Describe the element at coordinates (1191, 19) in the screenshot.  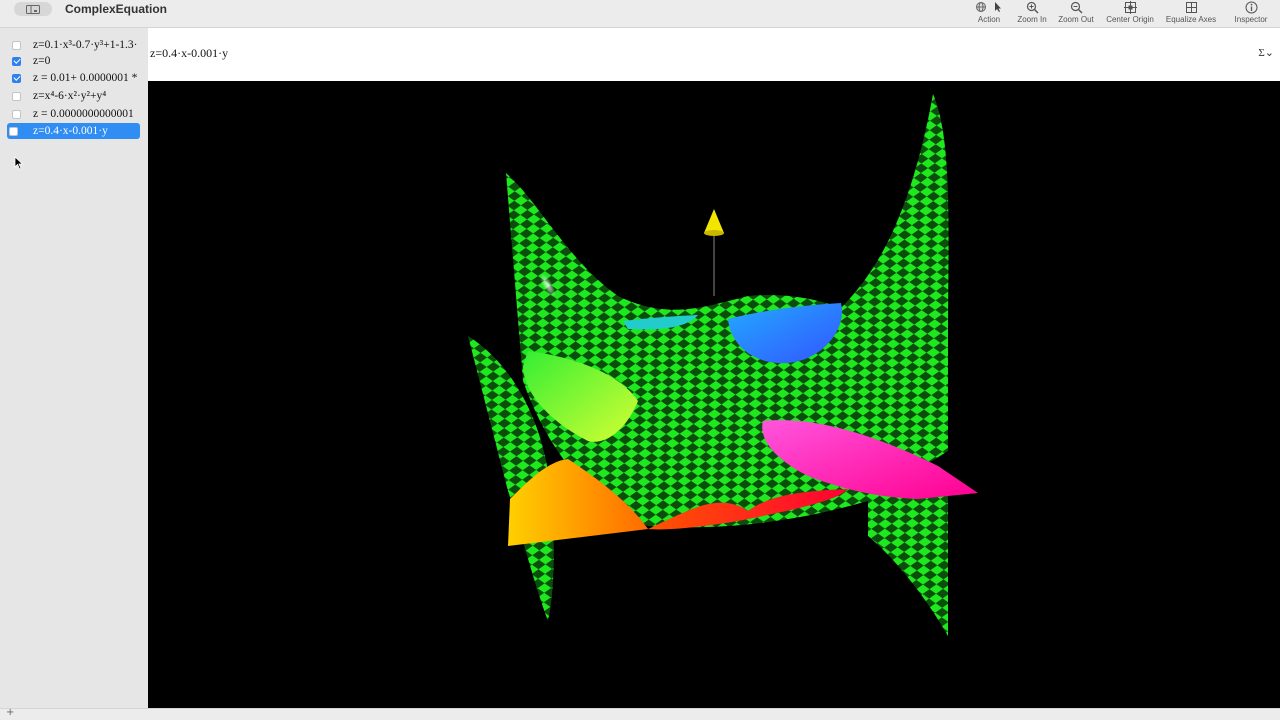
I see `equalize-axes-label: Equalize Axes` at that location.